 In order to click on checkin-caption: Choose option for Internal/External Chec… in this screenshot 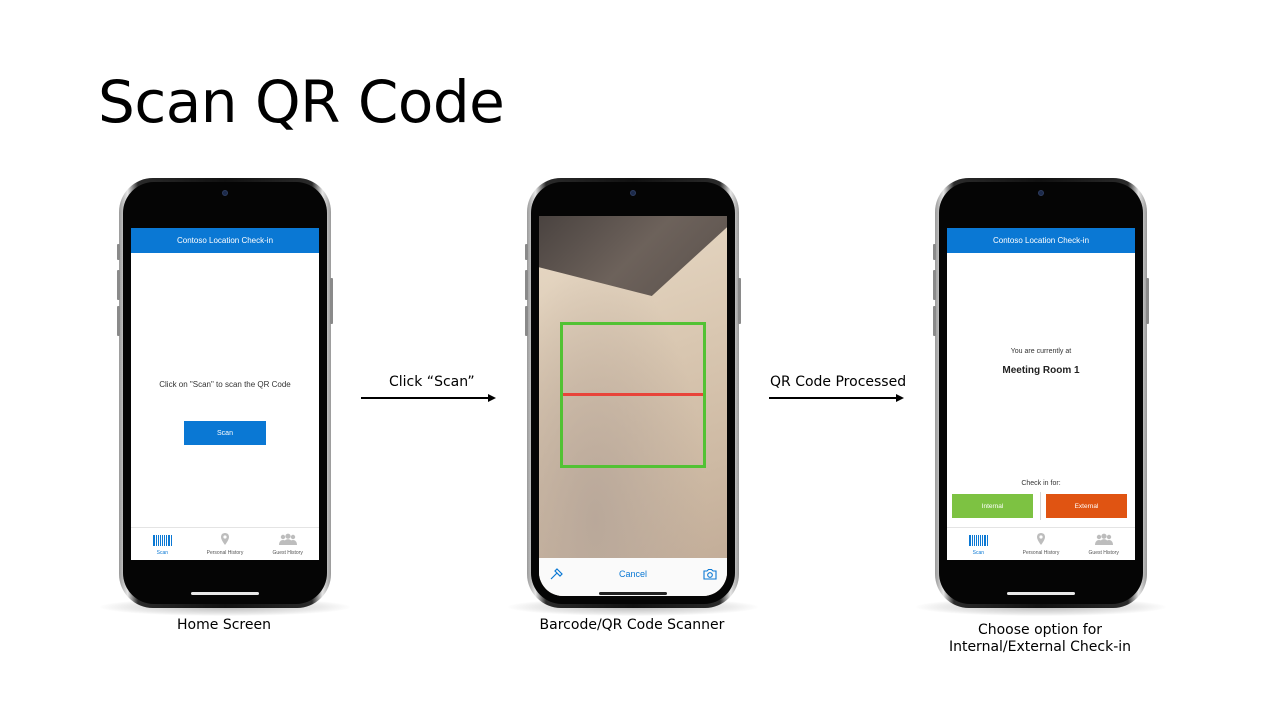, I will do `click(1040, 639)`.